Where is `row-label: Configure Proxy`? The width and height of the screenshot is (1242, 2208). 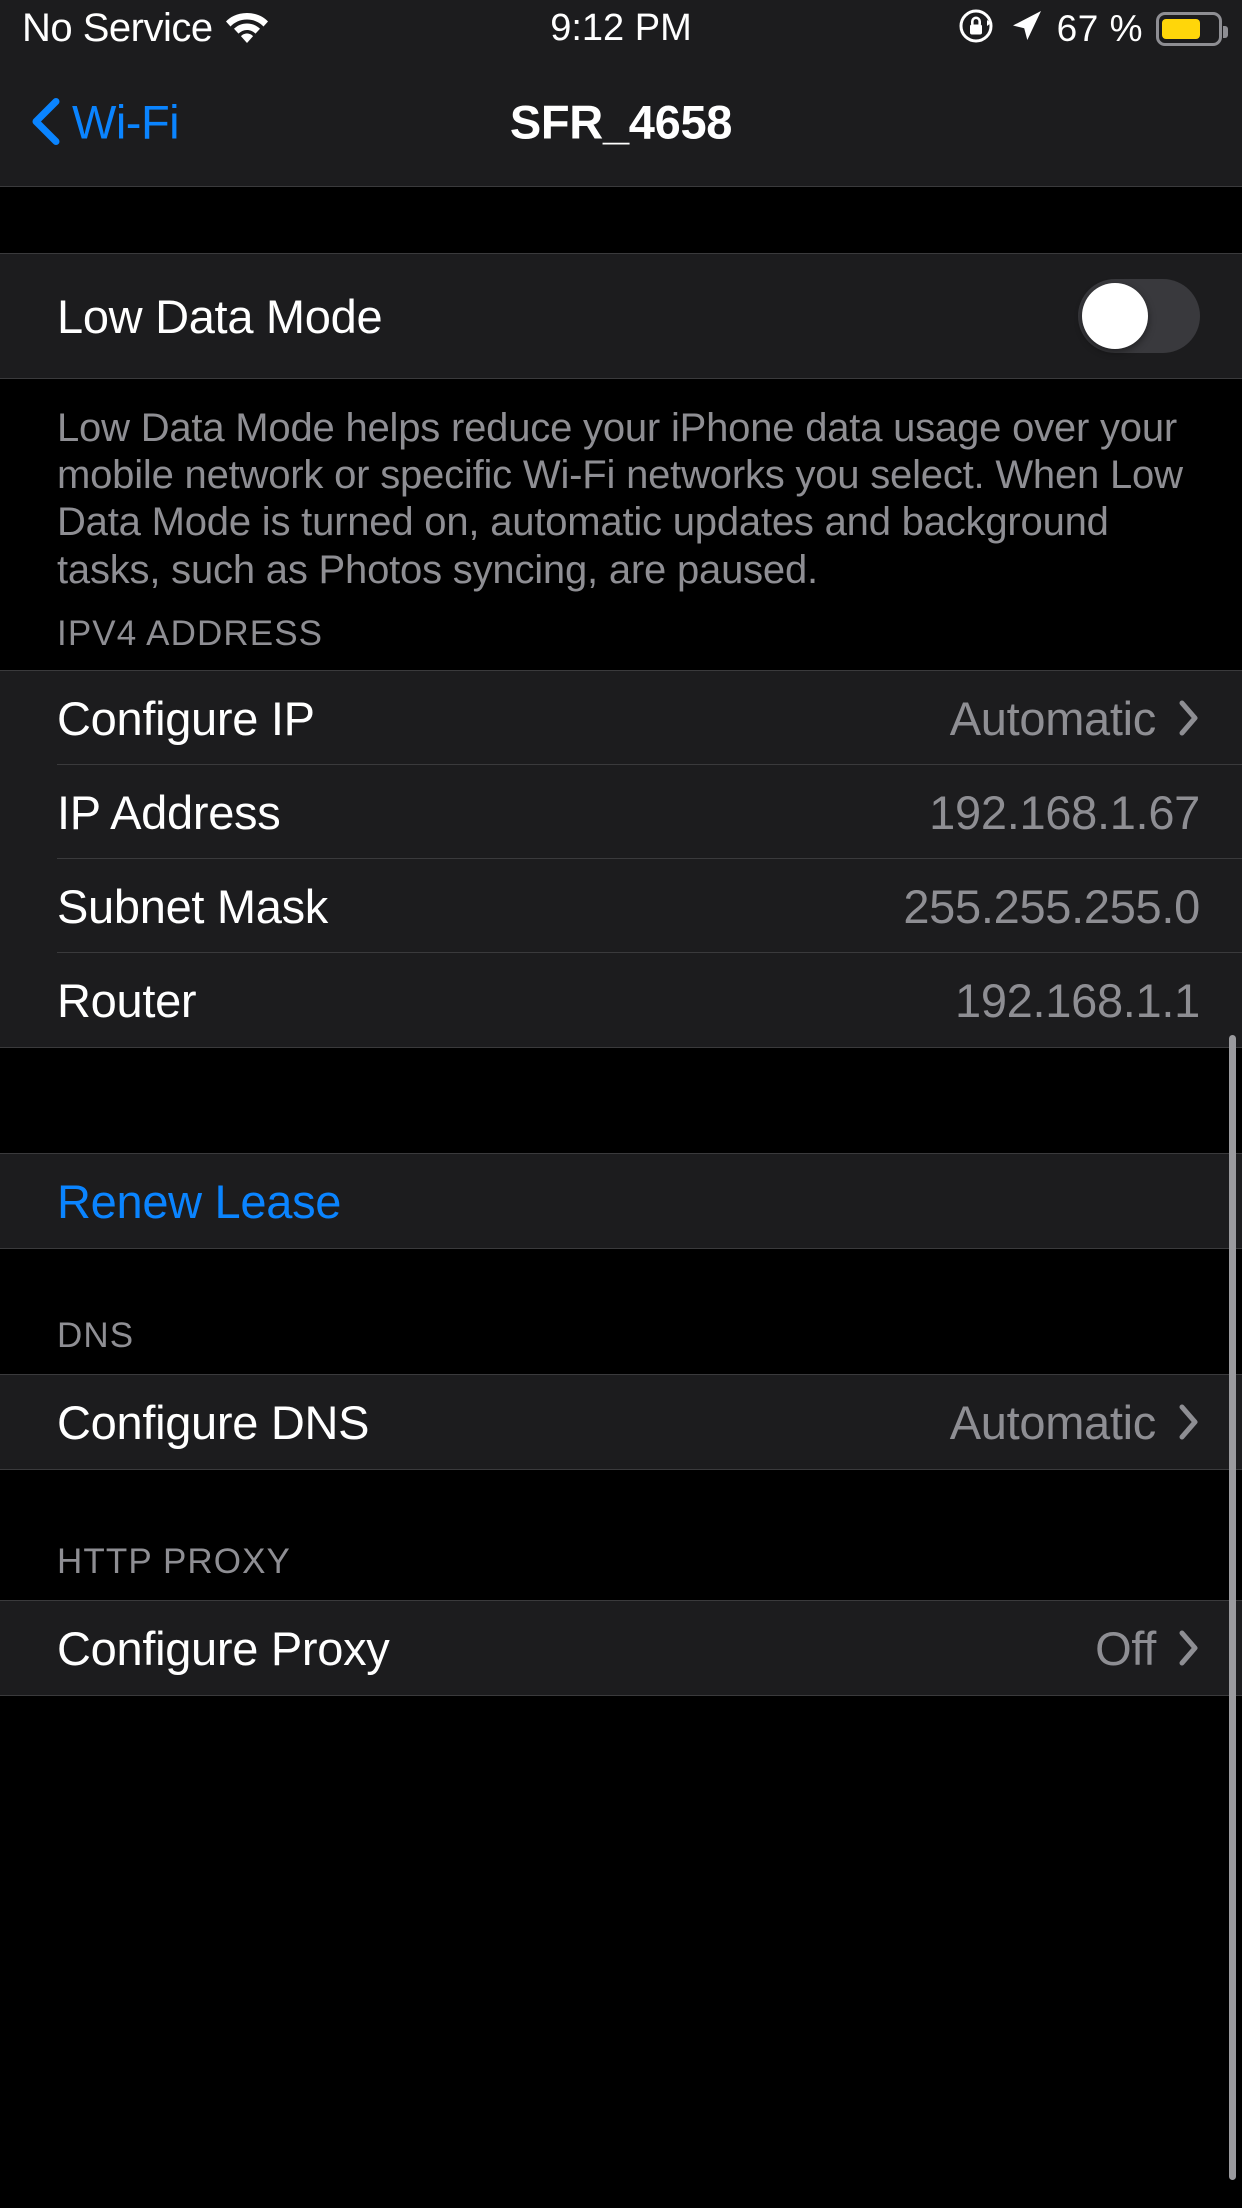
row-label: Configure Proxy is located at coordinates (223, 1648).